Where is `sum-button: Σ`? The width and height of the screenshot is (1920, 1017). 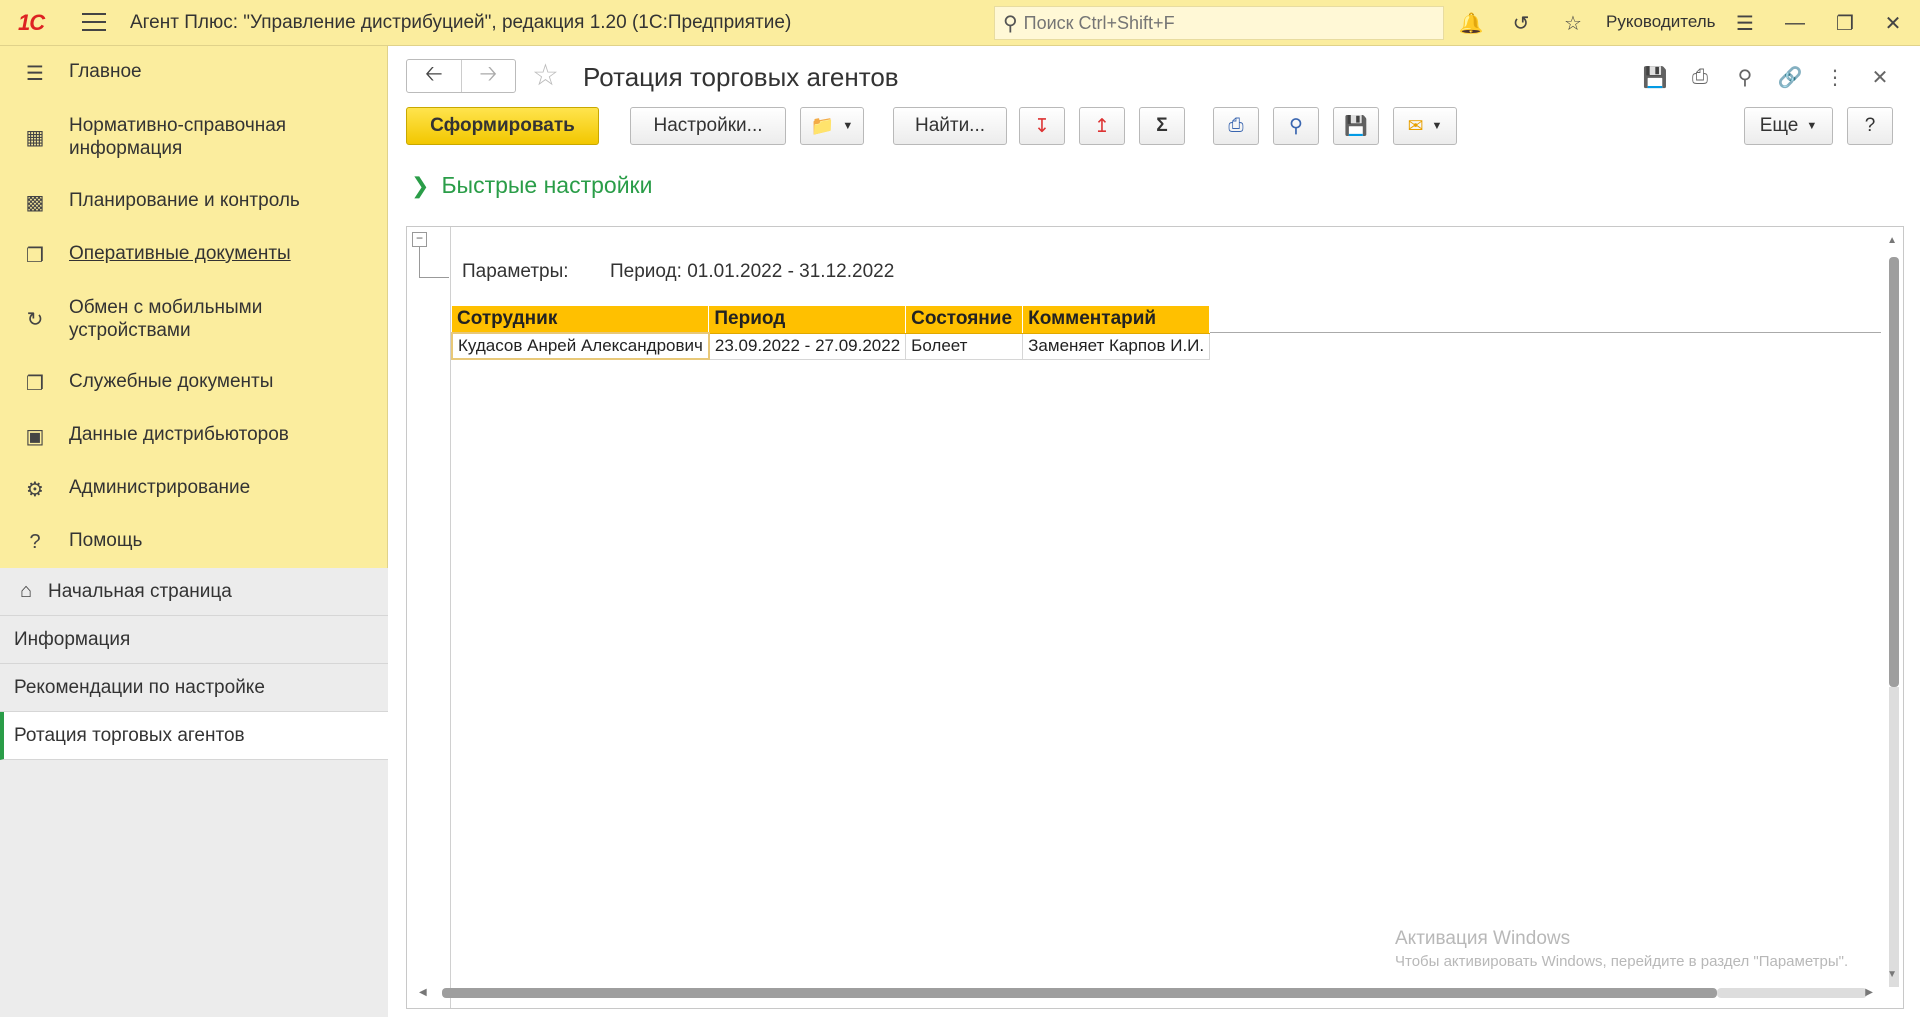 sum-button: Σ is located at coordinates (1162, 126).